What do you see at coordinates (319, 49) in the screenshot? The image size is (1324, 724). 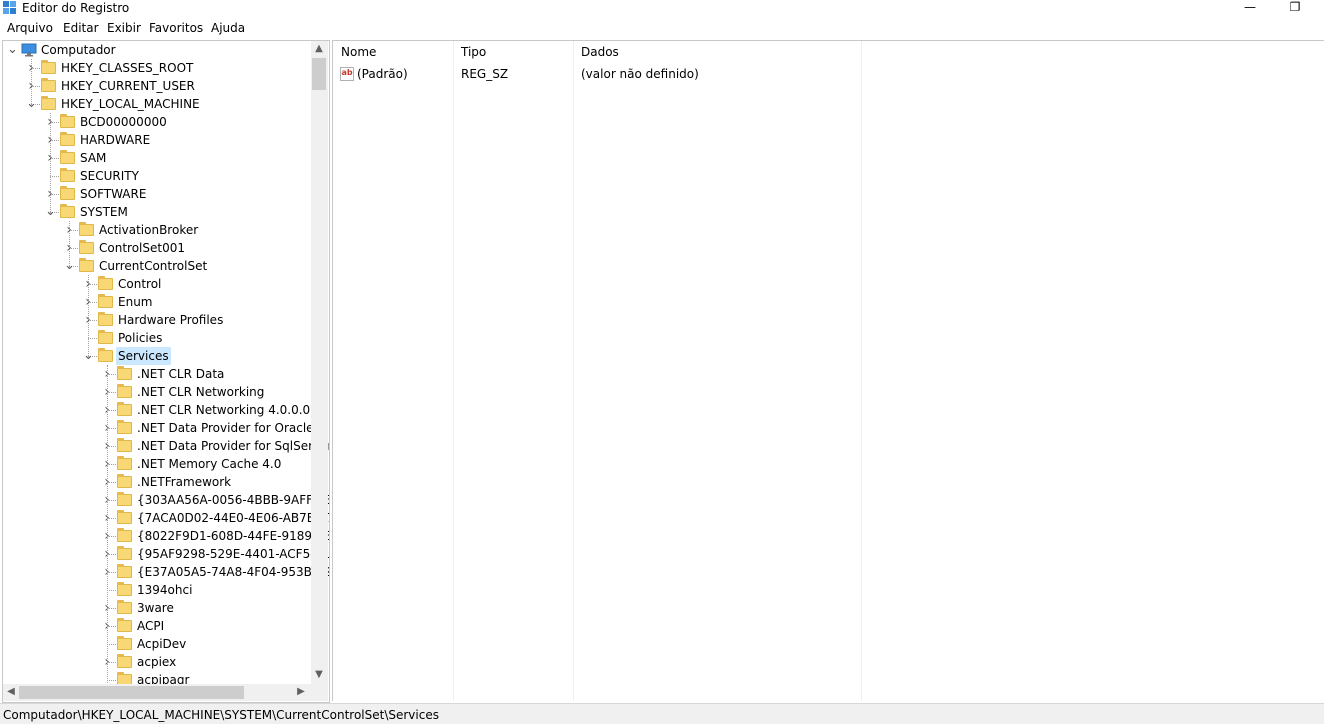 I see `scroll-up-arrow-icon: ▲` at bounding box center [319, 49].